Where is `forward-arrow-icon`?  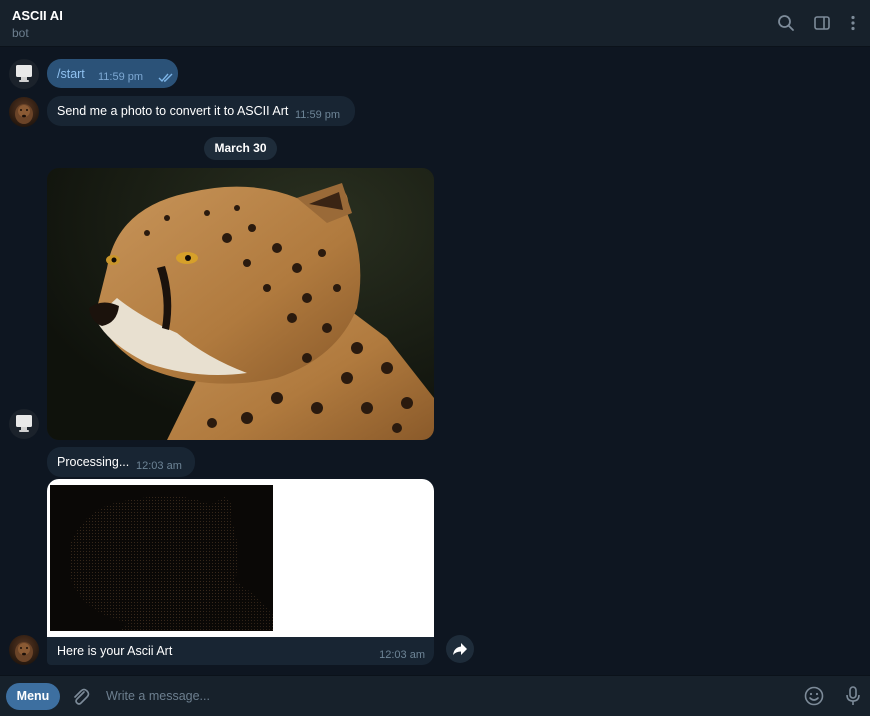 forward-arrow-icon is located at coordinates (460, 649).